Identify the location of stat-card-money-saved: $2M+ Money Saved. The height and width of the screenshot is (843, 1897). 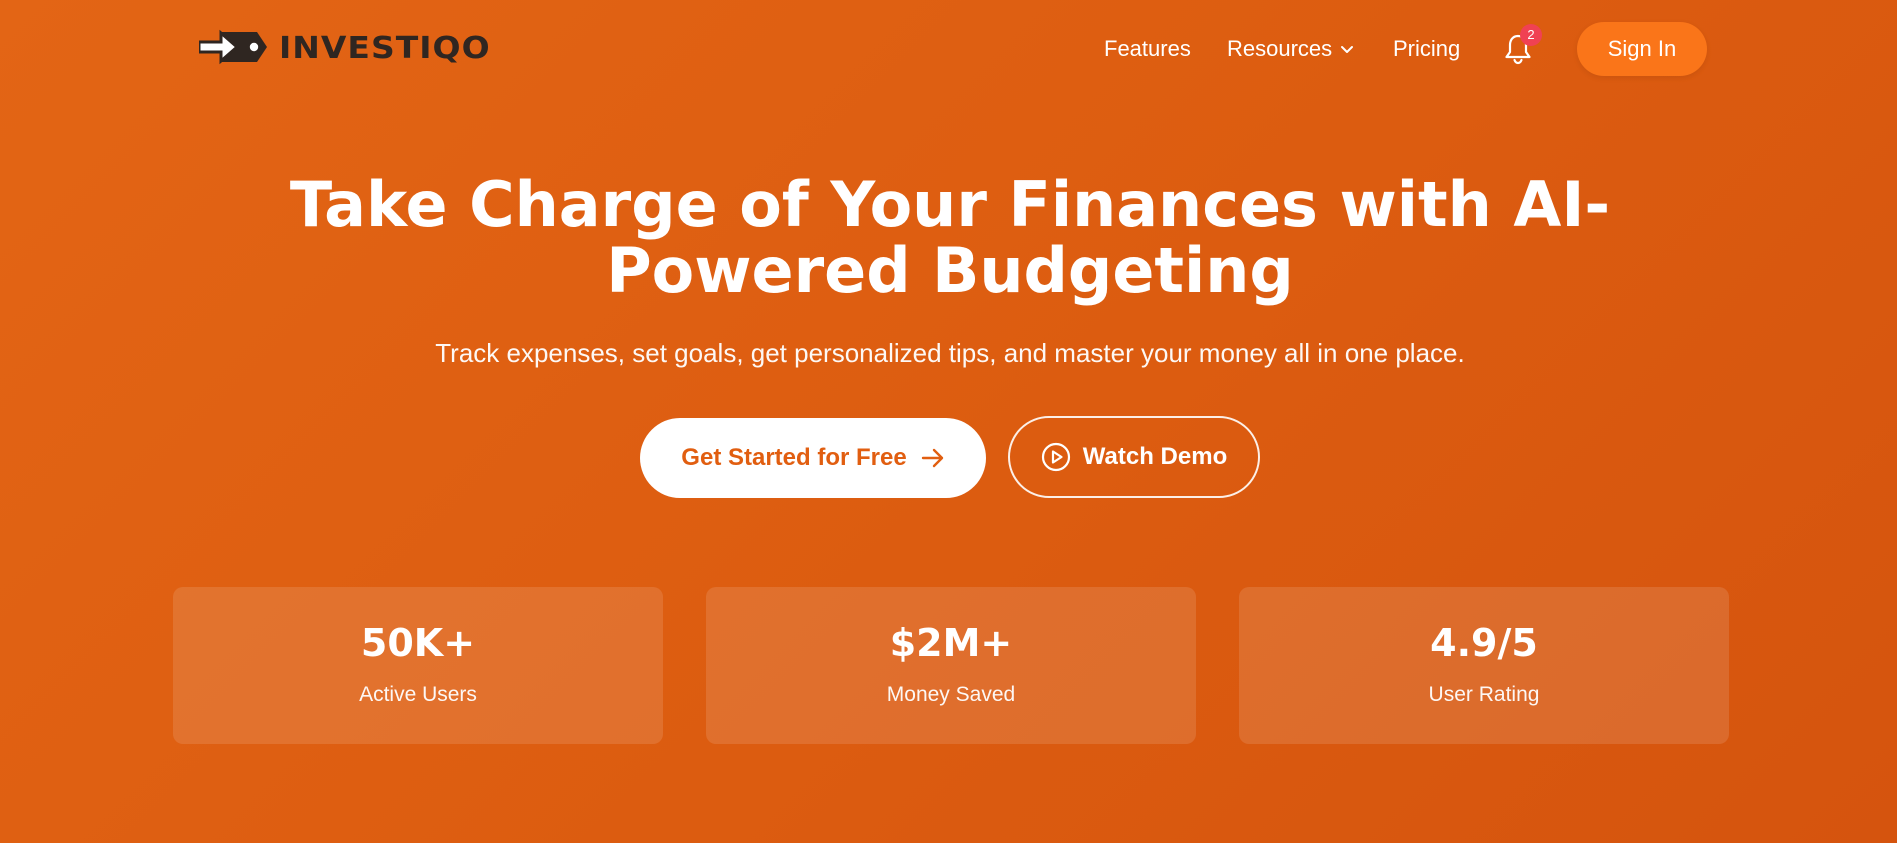
(951, 665).